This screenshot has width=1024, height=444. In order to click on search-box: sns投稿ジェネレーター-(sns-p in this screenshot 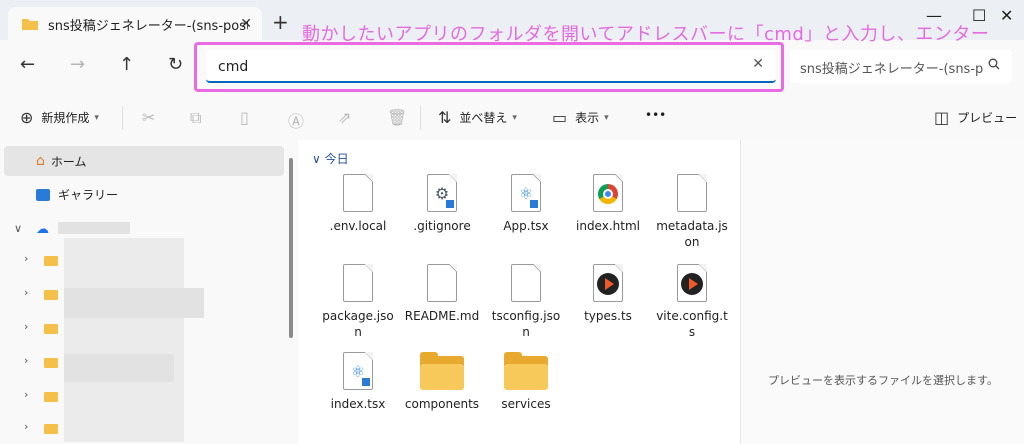, I will do `click(901, 66)`.